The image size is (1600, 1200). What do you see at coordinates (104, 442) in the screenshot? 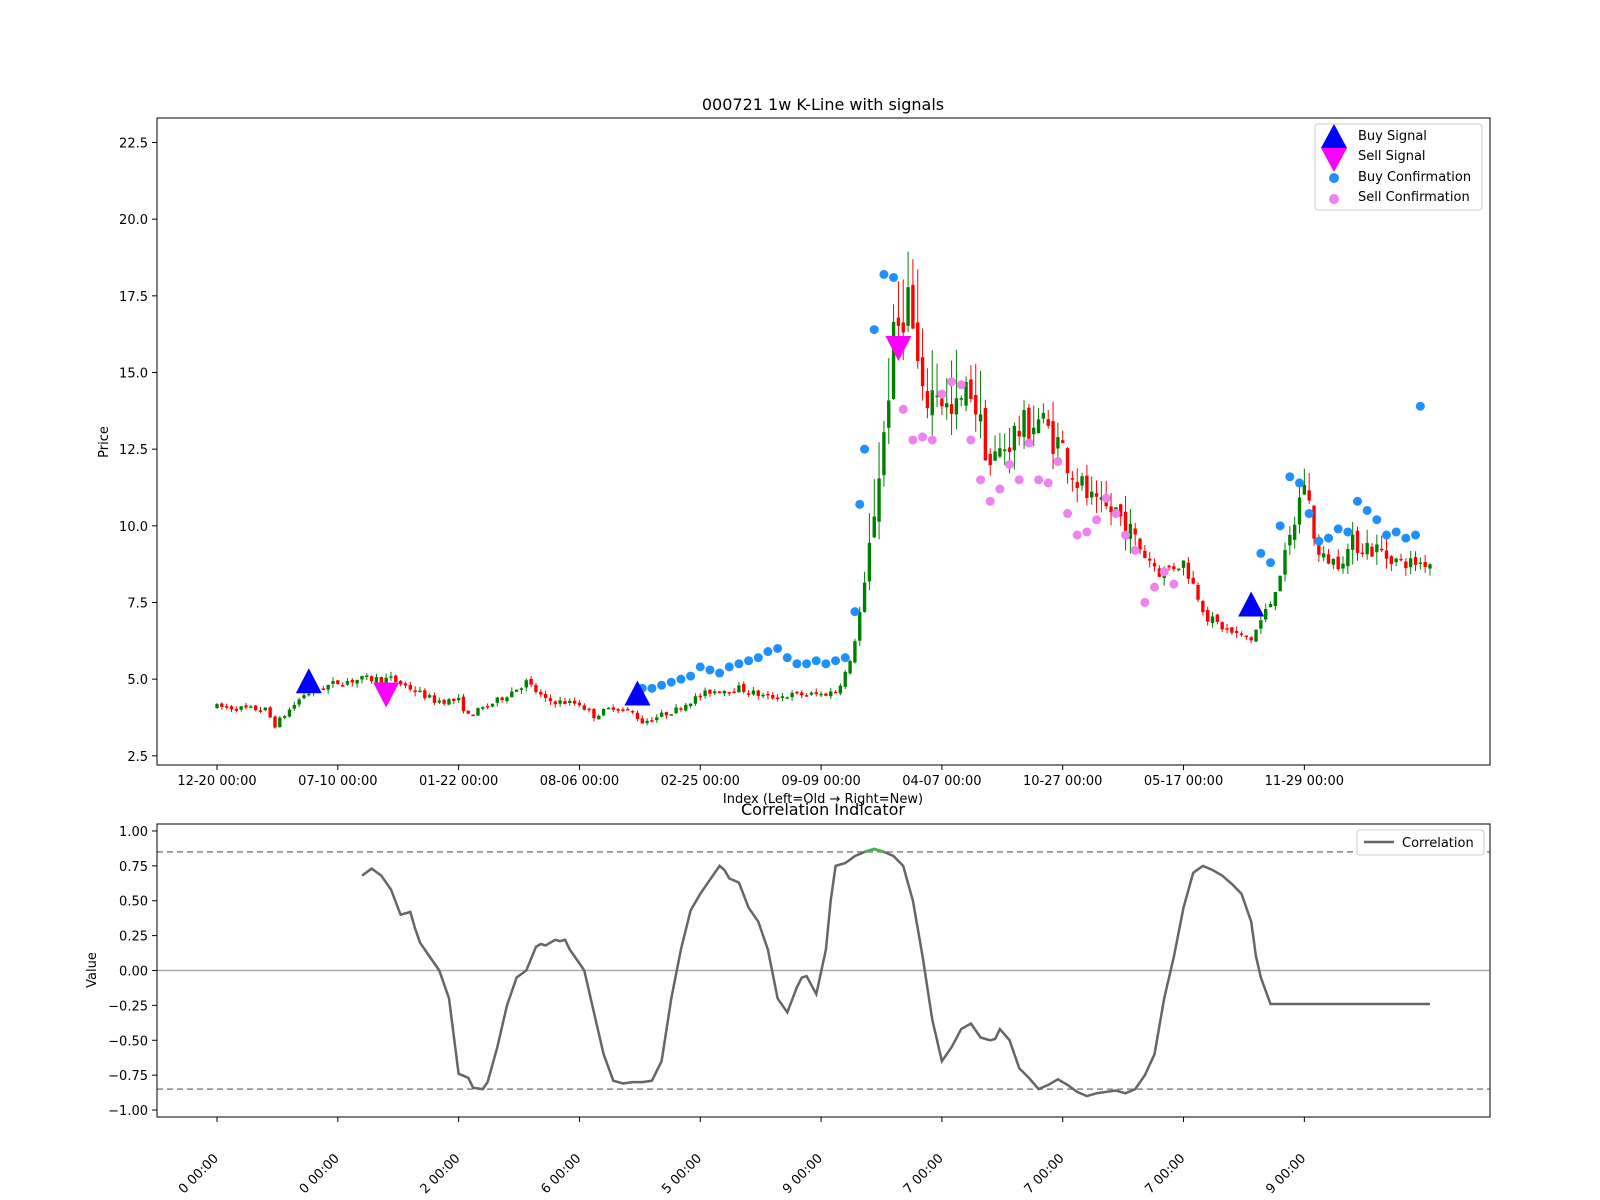
I see `kline-y-label: Price` at bounding box center [104, 442].